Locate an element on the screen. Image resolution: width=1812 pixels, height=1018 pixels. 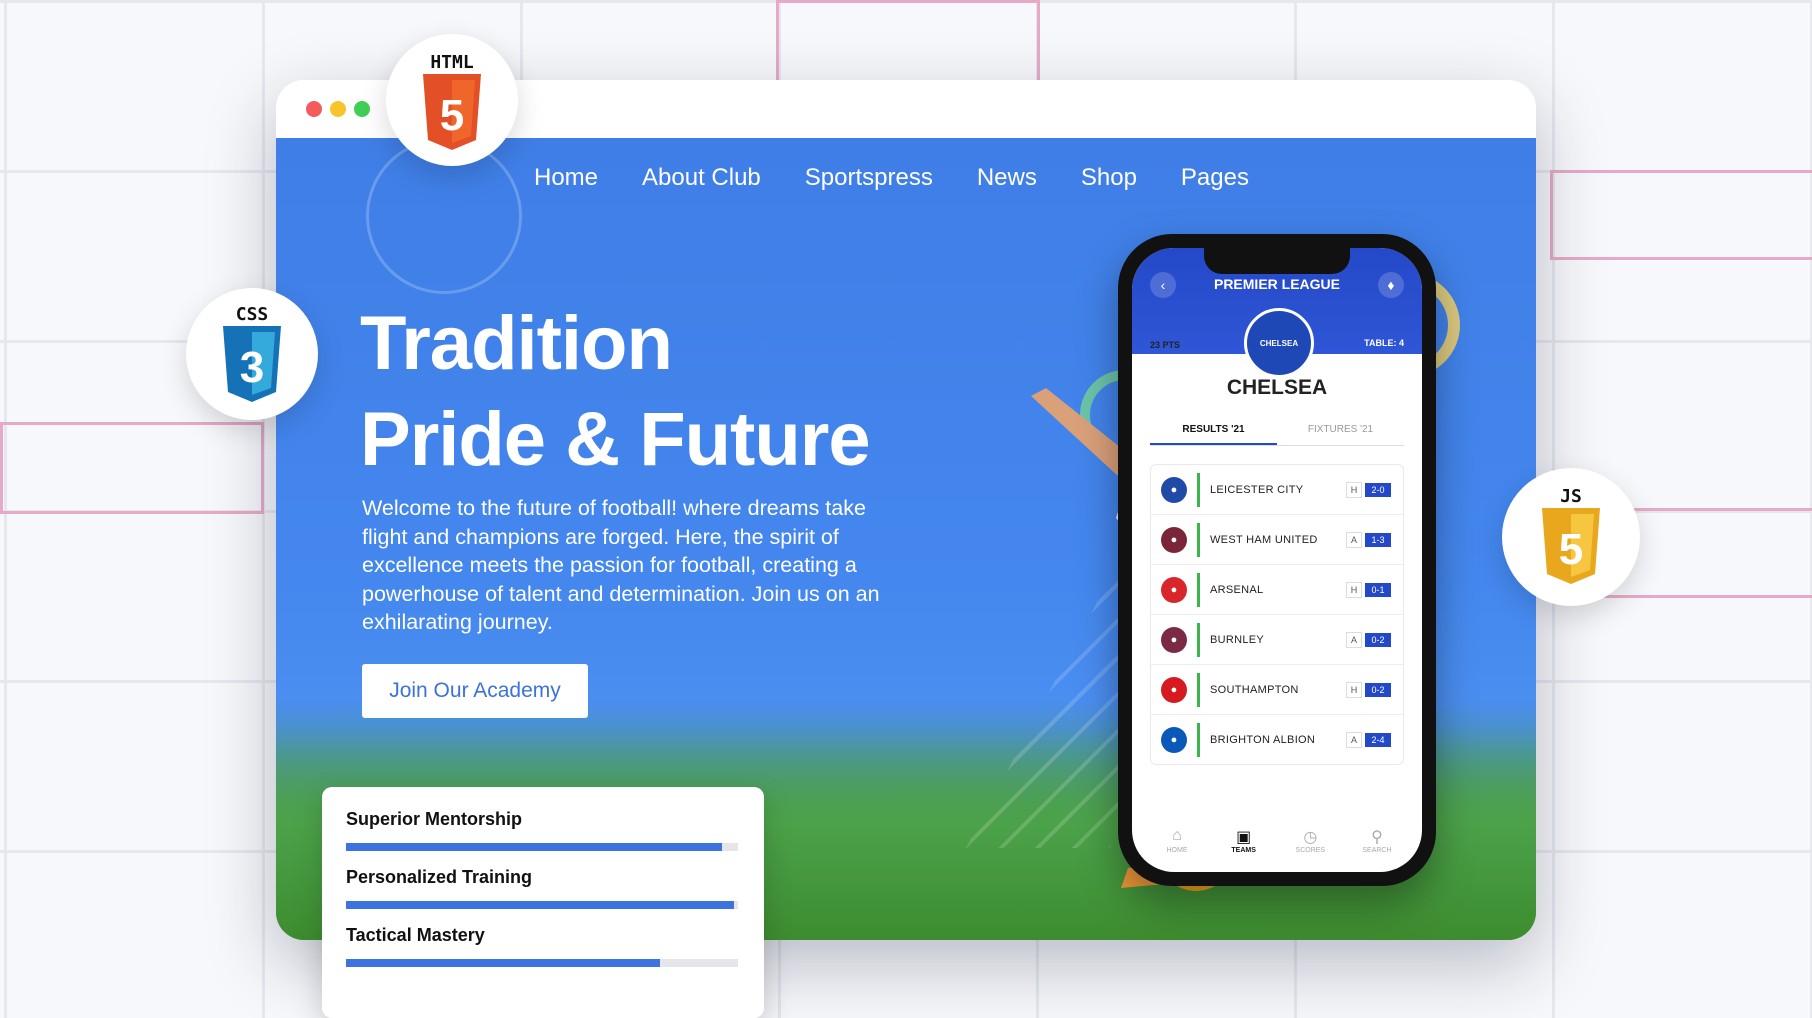
list-item: ● WEST HAM UNITED A 1-3 is located at coordinates (1277, 540).